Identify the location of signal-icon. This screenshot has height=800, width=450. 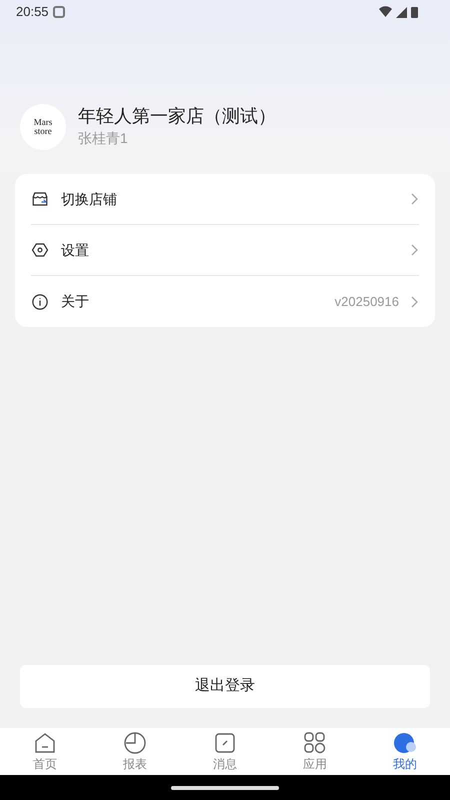
(401, 12).